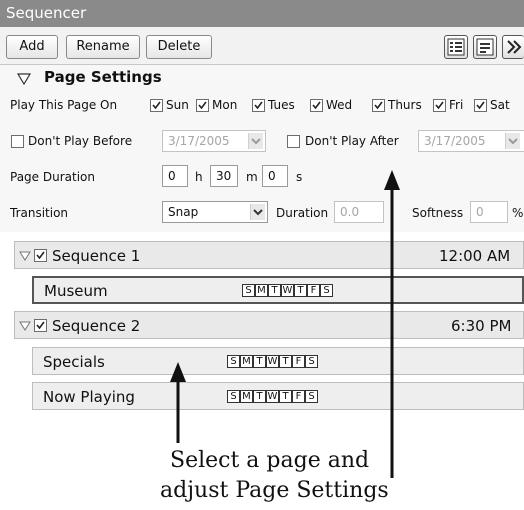  Describe the element at coordinates (392, 180) in the screenshot. I see `arrow-head-right` at that location.